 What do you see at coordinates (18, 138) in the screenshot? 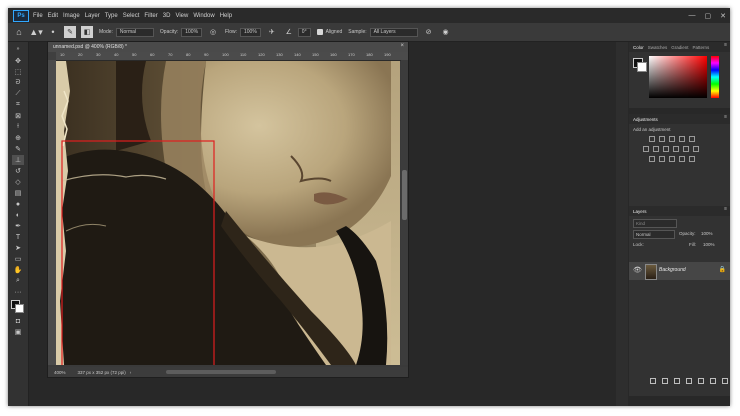
I see `healing-brush-tool-icon: ⊕` at bounding box center [18, 138].